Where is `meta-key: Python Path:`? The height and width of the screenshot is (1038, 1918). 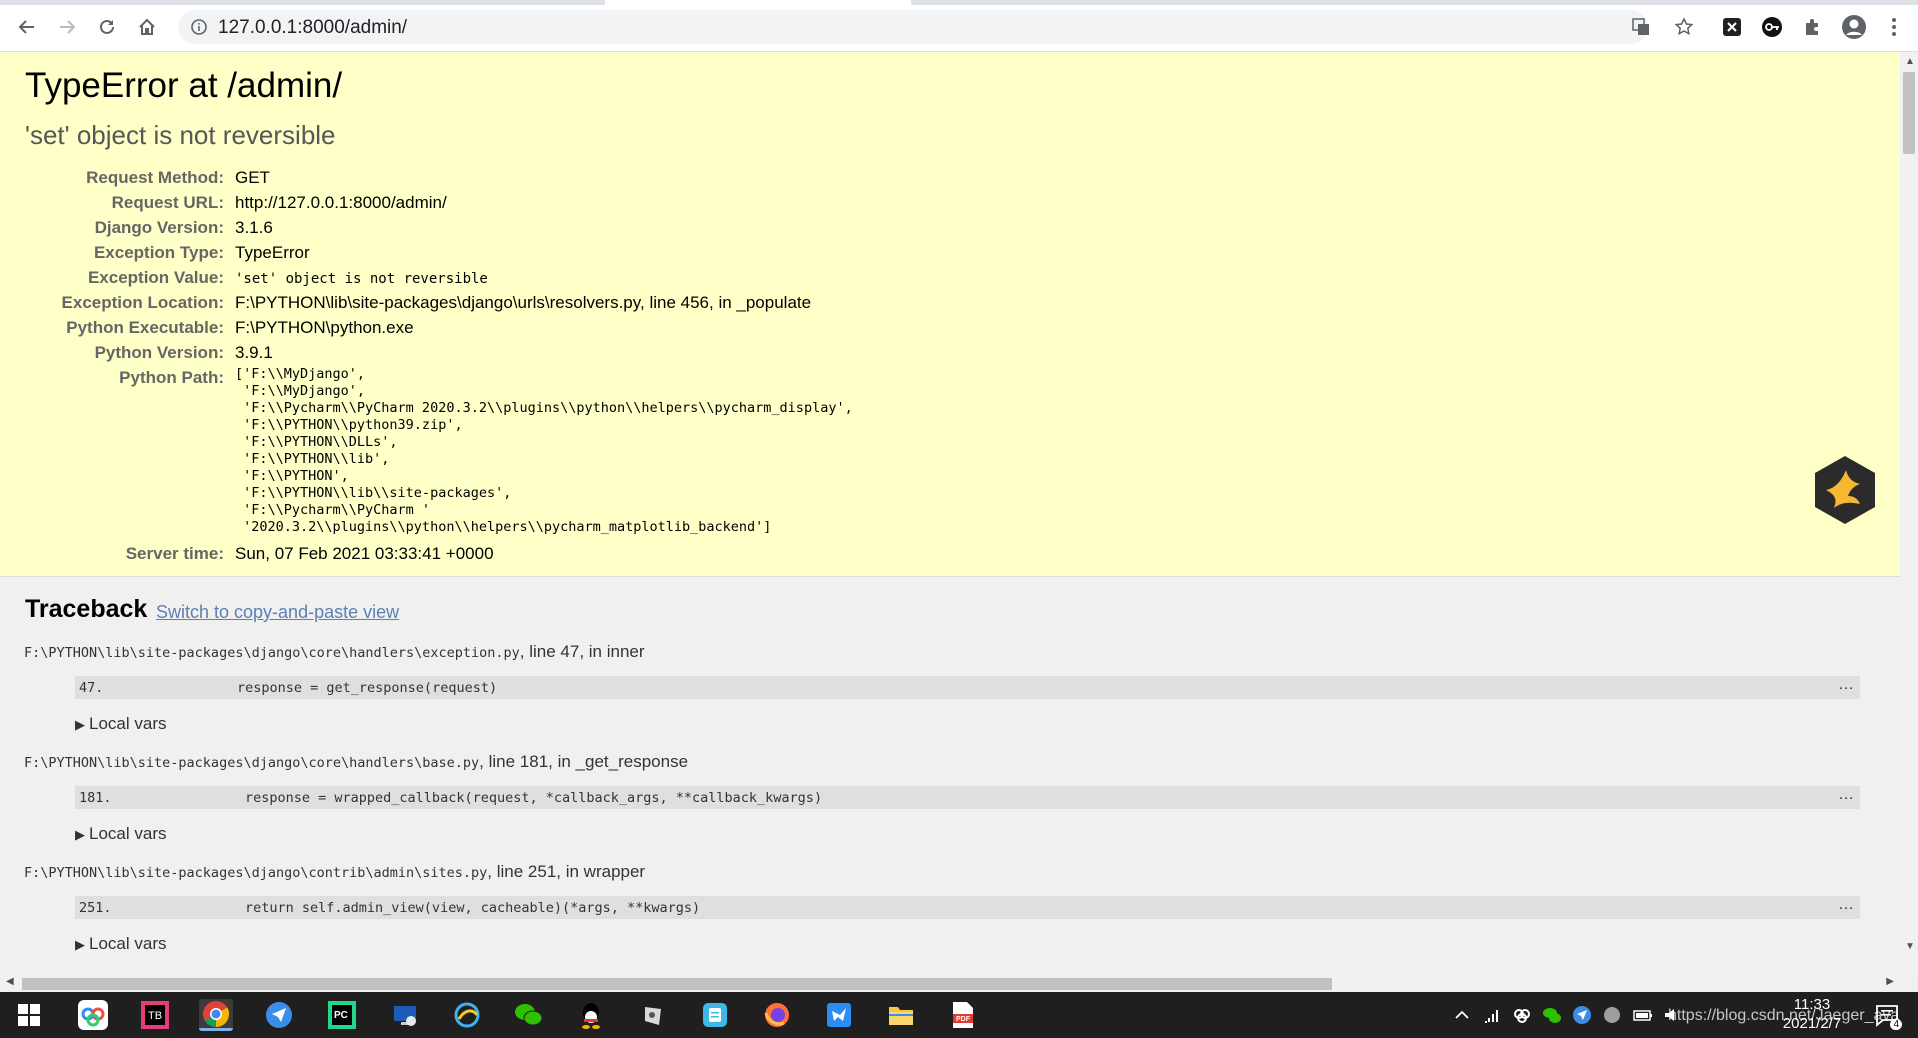 meta-key: Python Path: is located at coordinates (171, 377).